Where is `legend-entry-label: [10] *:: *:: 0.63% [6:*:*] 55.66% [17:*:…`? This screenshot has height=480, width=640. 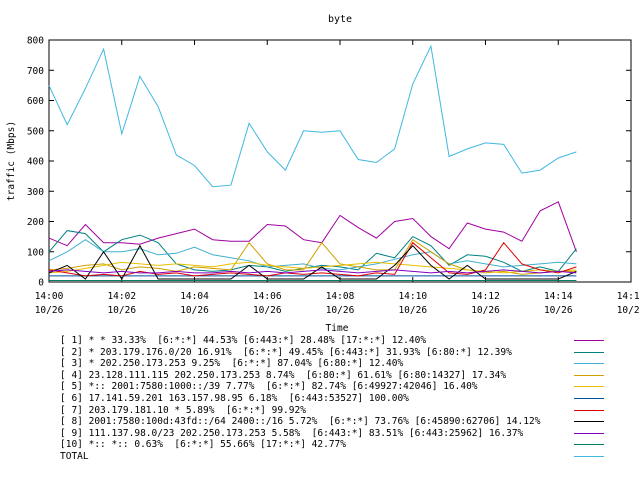
legend-entry-label: [10] *:: *:: 0.63% [6:*:*] 55.66% [17:*:… is located at coordinates (203, 445).